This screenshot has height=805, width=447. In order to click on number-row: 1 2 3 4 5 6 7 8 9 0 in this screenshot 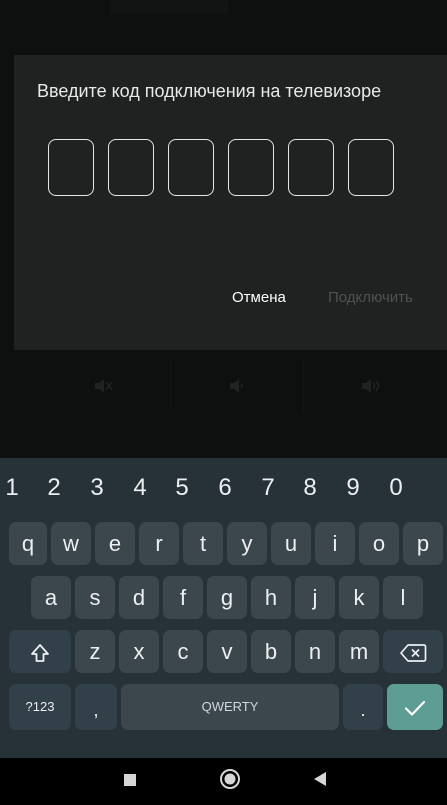, I will do `click(223, 488)`.